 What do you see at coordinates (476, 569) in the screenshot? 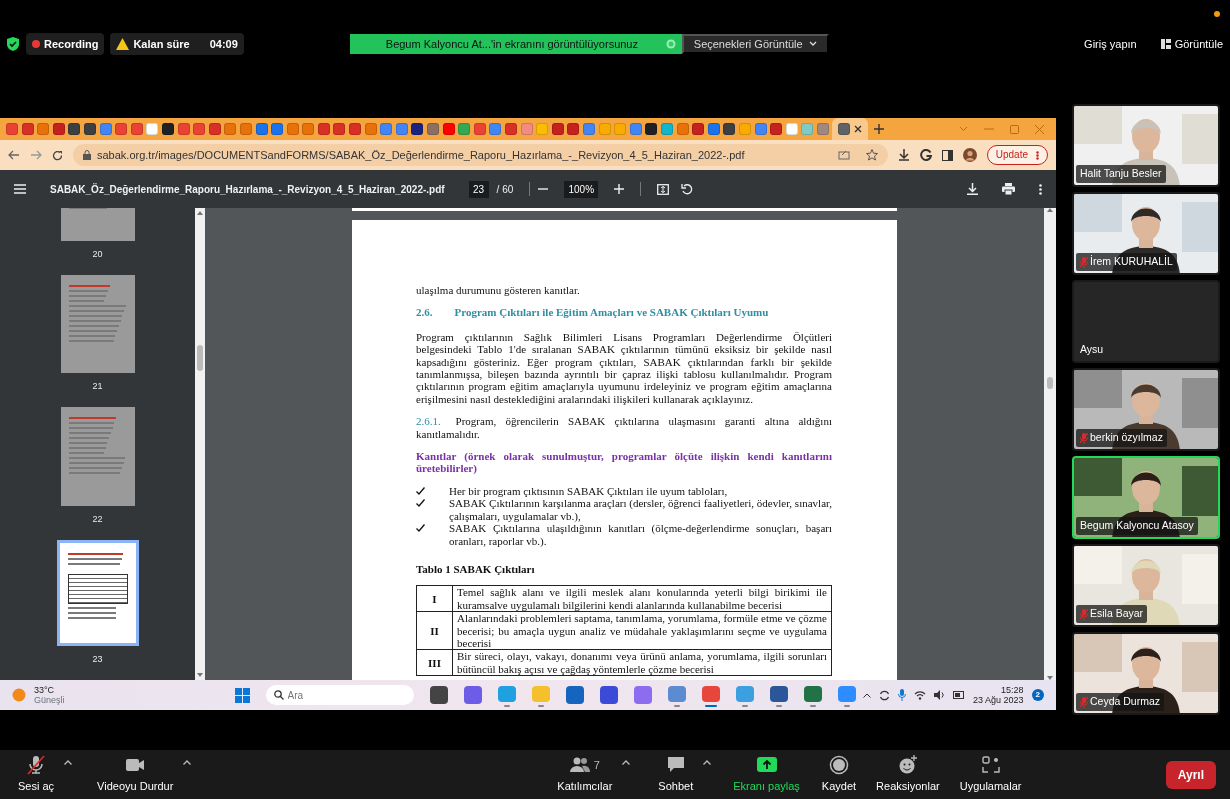
I see `table-title: Tablo 1 SABAK Çıktıları` at bounding box center [476, 569].